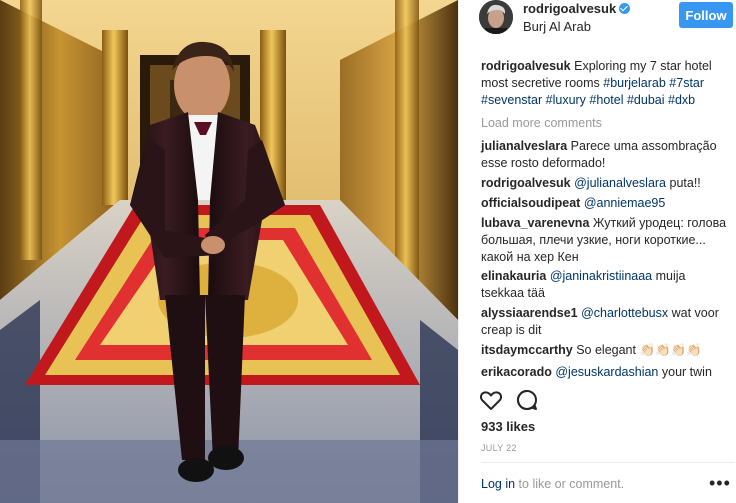 This screenshot has height=503, width=736. What do you see at coordinates (646, 100) in the screenshot?
I see `hashtag-link: #dubai` at bounding box center [646, 100].